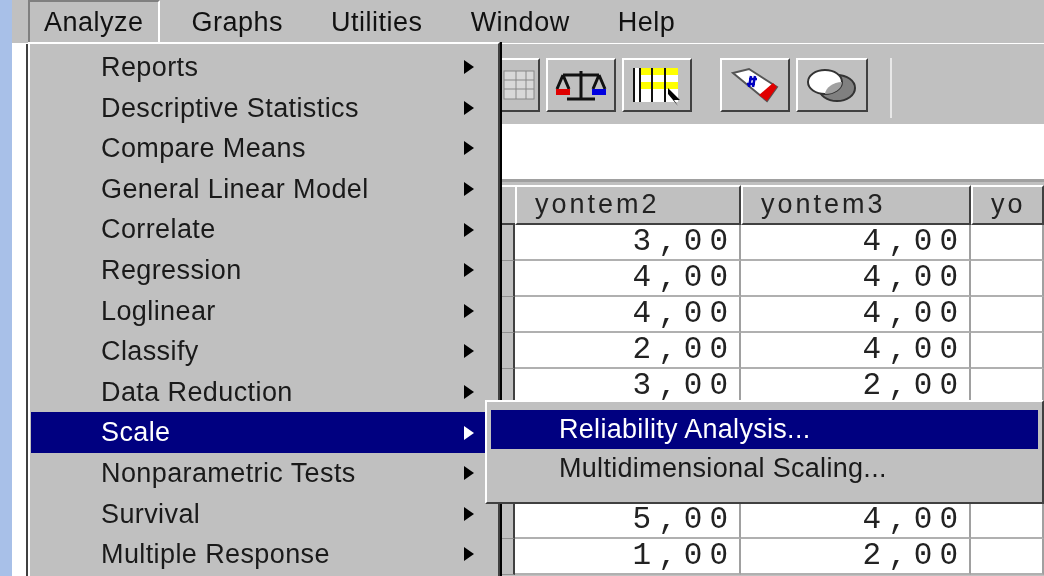  What do you see at coordinates (520, 22) in the screenshot?
I see `menu-item: Window` at bounding box center [520, 22].